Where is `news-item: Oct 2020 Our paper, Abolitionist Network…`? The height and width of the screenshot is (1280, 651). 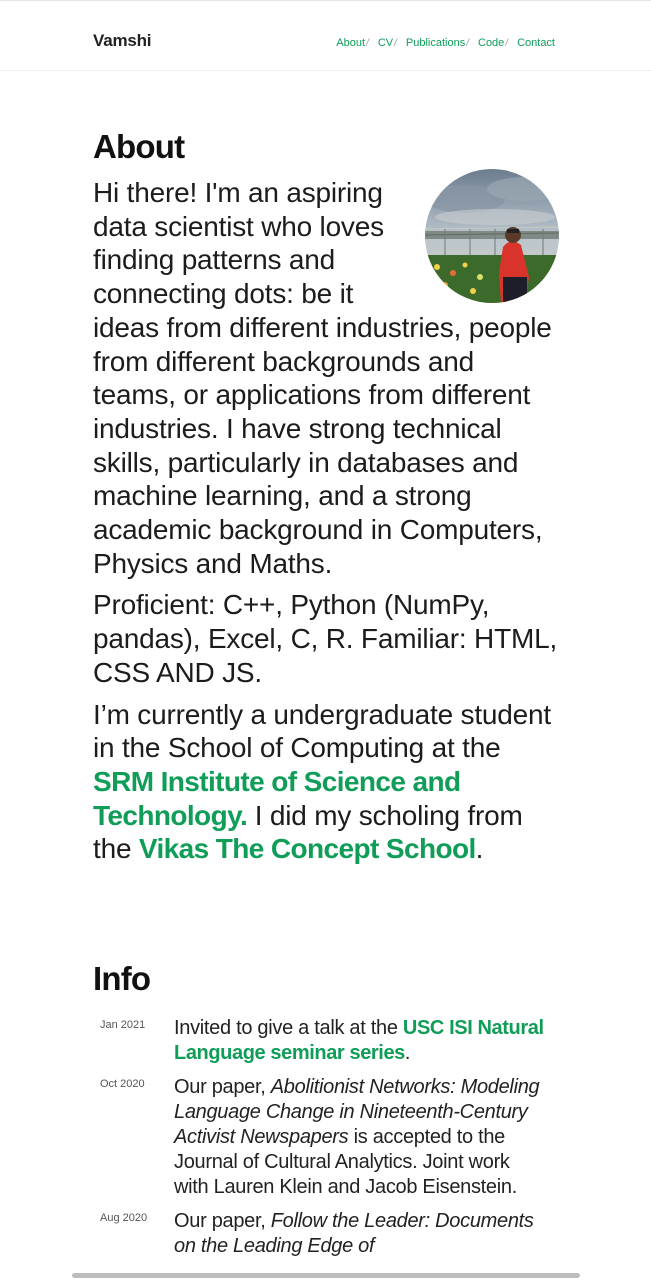
news-item: Oct 2020 Our paper, Abolitionist Network… is located at coordinates (326, 1137).